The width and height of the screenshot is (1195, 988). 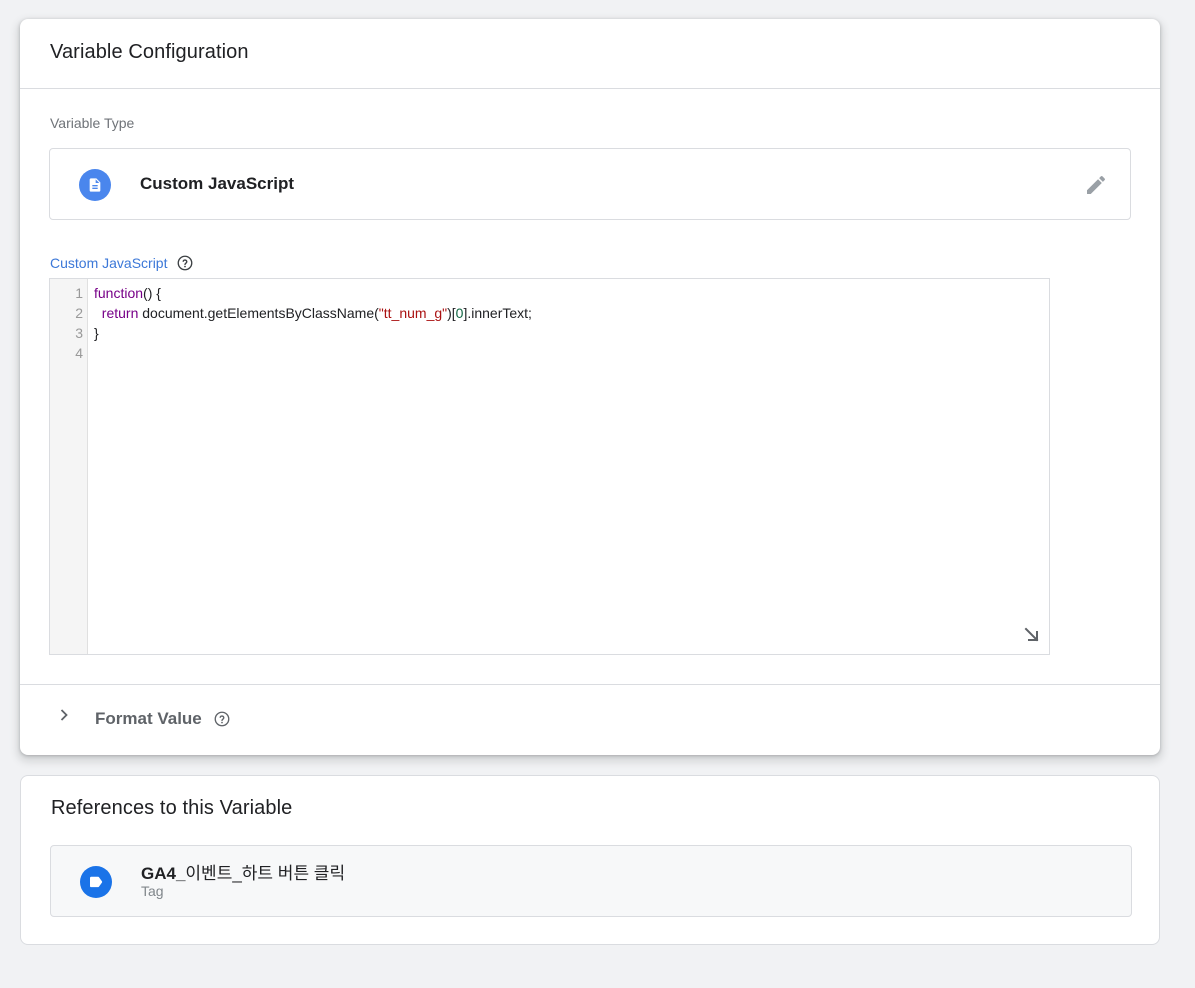 I want to click on line-number: 2, so click(x=79, y=313).